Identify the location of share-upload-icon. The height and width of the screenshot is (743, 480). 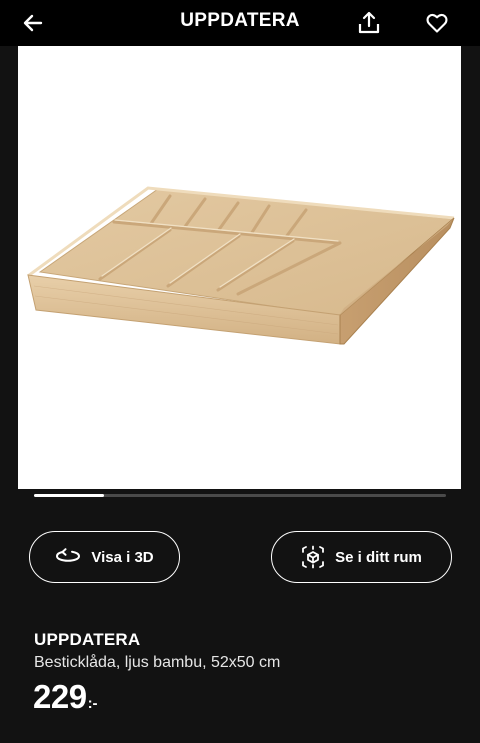
(369, 22).